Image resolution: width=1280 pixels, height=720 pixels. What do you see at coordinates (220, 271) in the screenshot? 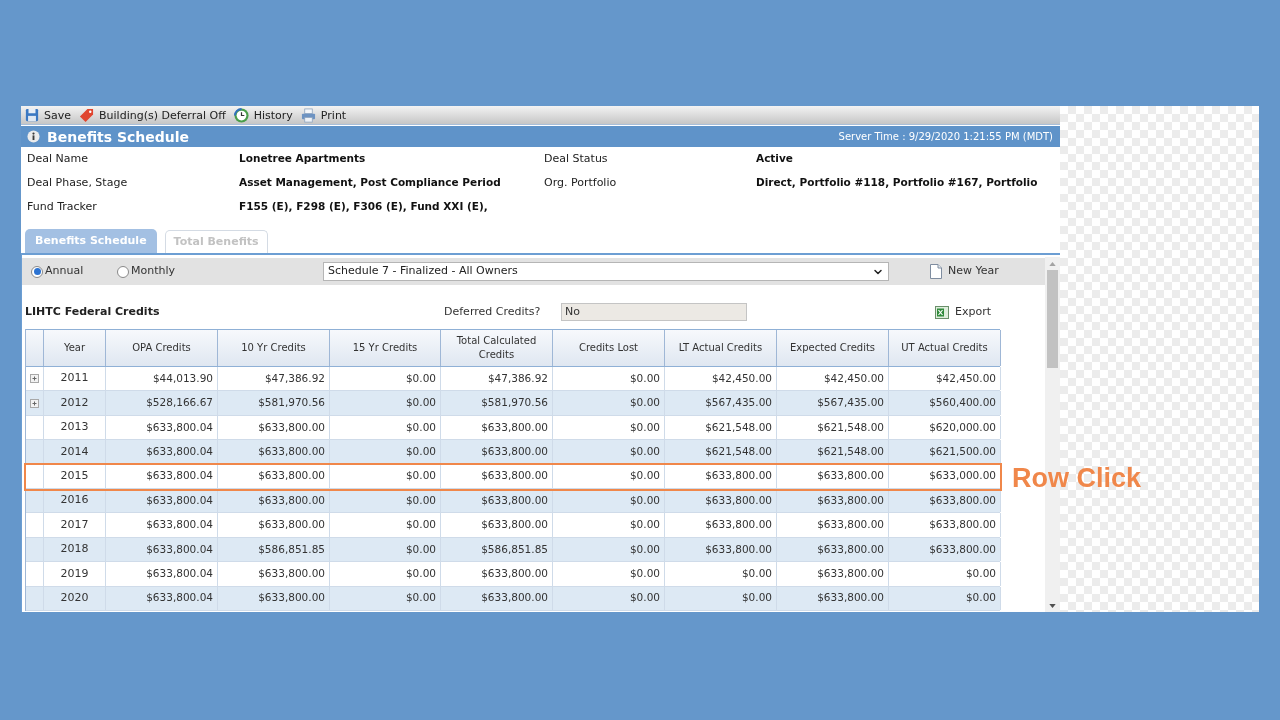
I see `radio-option: Monthly` at bounding box center [220, 271].